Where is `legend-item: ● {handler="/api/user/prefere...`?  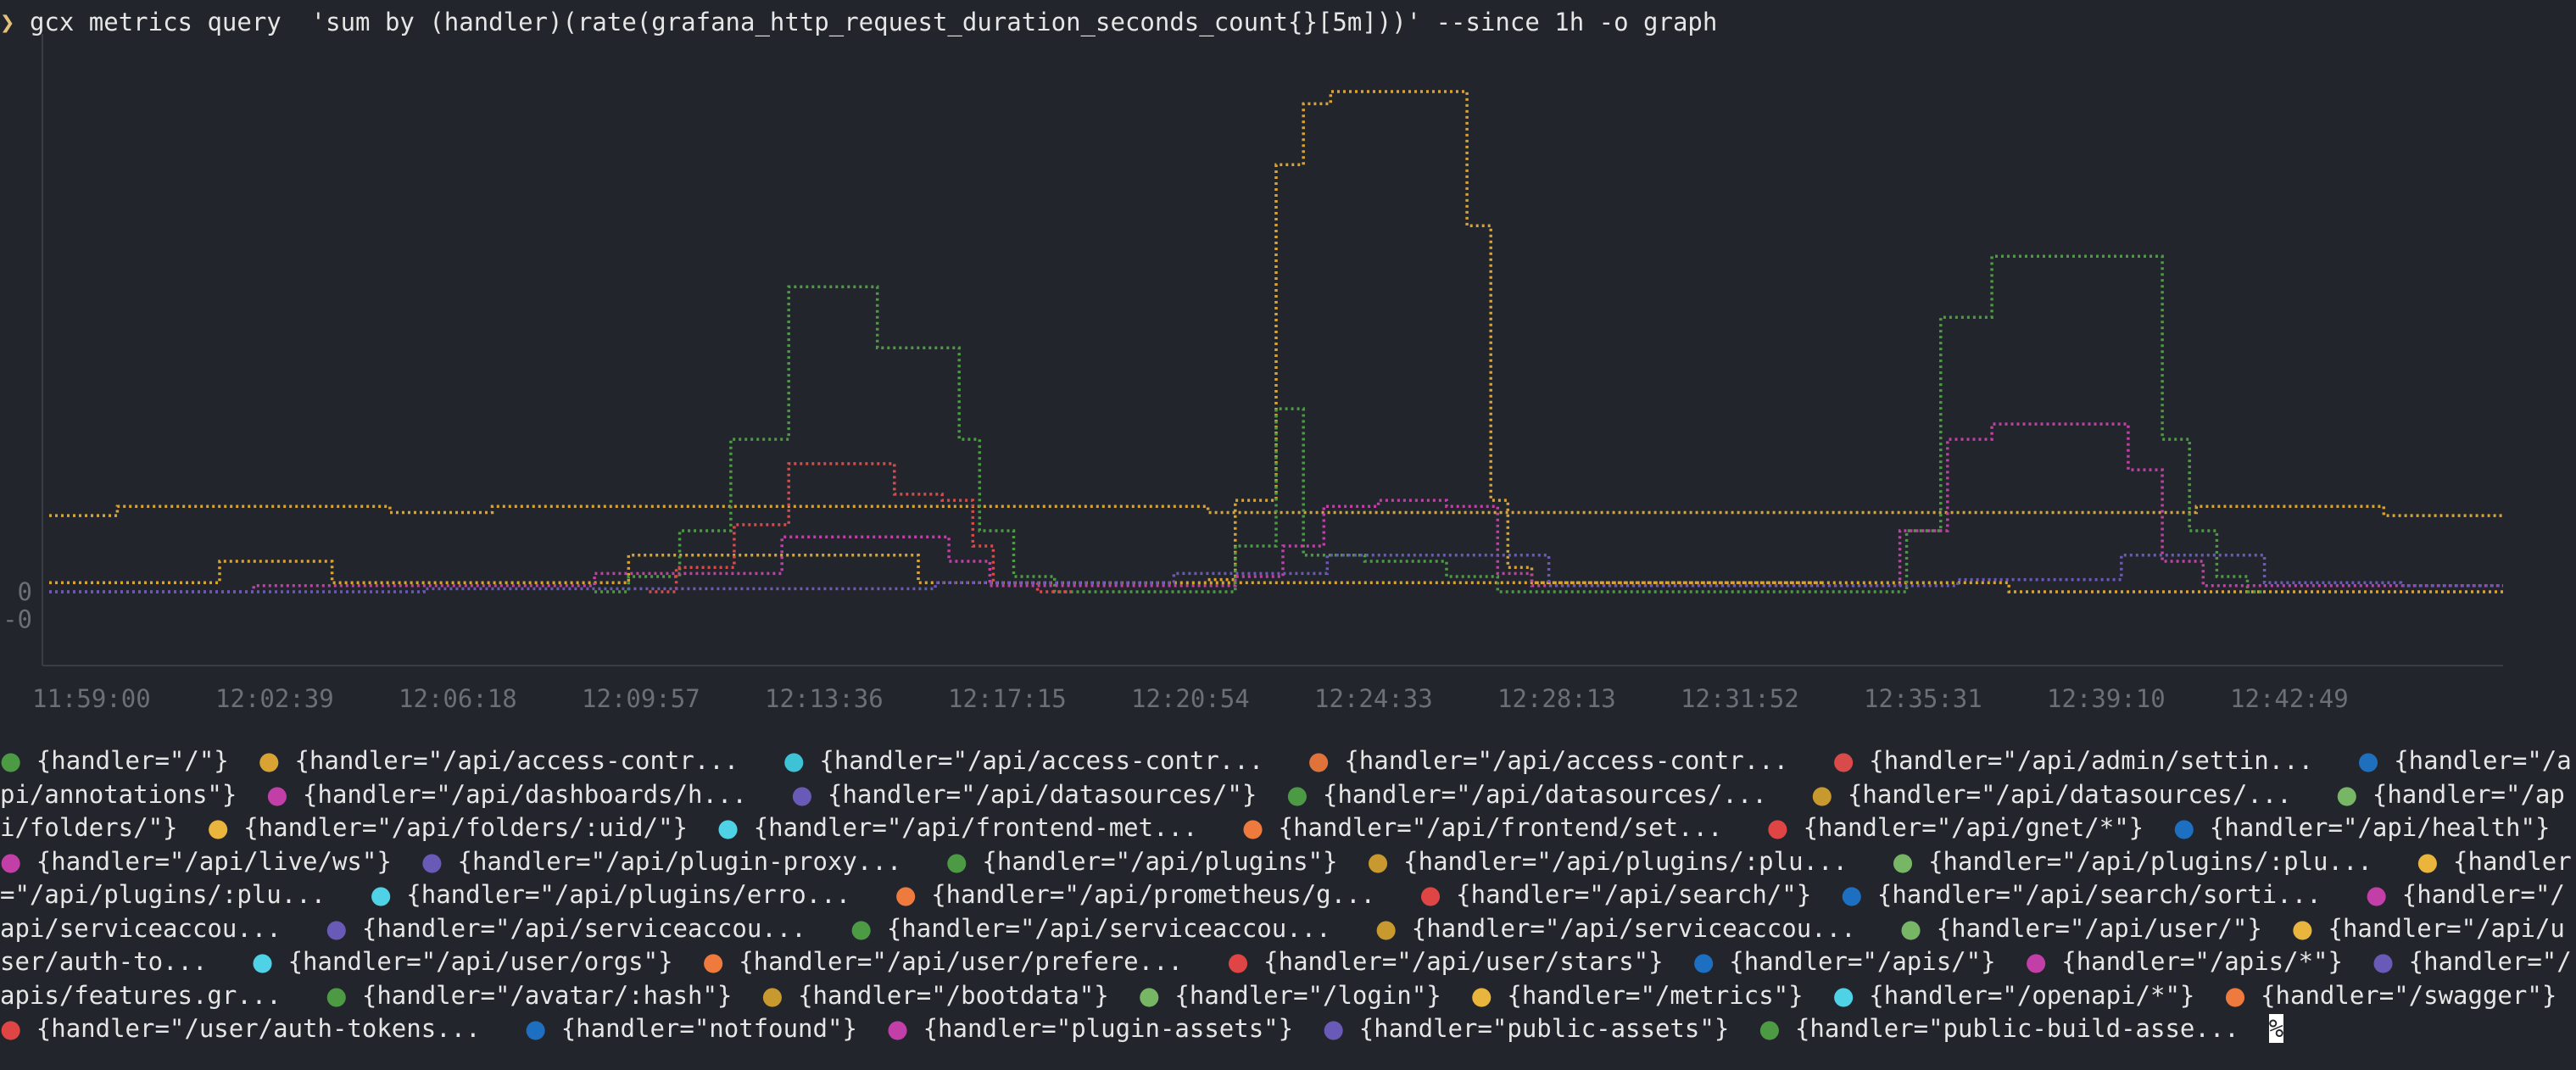 legend-item: ● {handler="/api/user/prefere... is located at coordinates (964, 961).